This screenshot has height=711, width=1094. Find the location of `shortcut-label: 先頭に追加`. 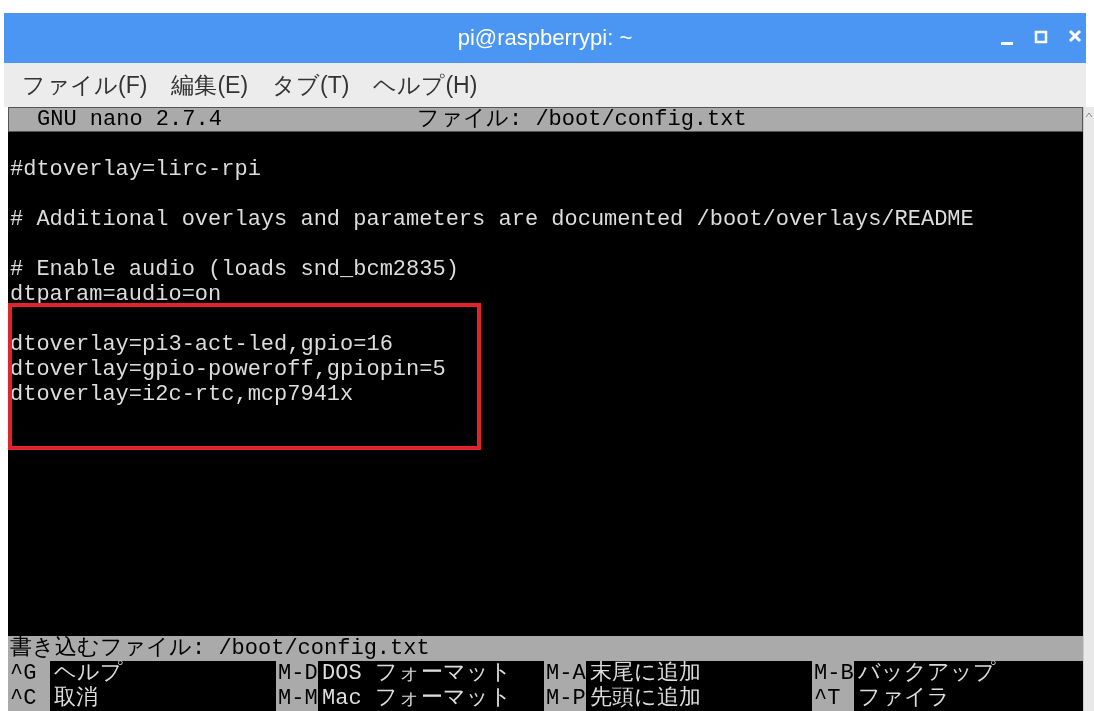

shortcut-label: 先頭に追加 is located at coordinates (645, 698).